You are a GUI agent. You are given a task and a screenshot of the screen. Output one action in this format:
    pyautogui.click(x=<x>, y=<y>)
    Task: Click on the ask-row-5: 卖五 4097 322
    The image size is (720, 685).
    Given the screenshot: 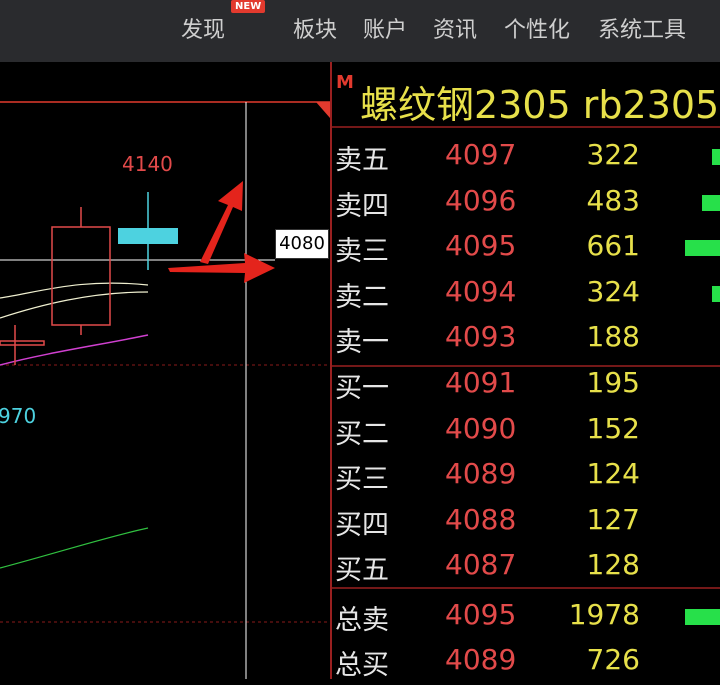 What is the action you would take?
    pyautogui.click(x=525, y=157)
    